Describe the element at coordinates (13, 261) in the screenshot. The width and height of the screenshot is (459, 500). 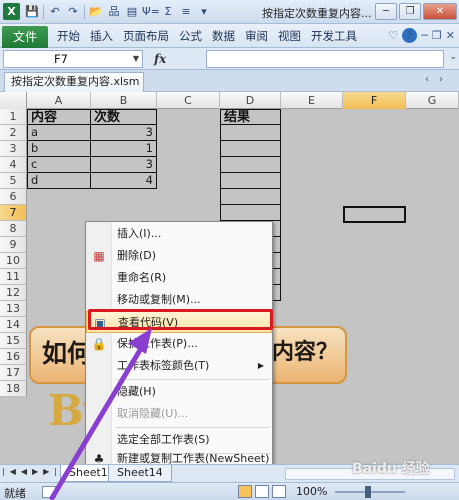
I see `row-header-10: 10` at that location.